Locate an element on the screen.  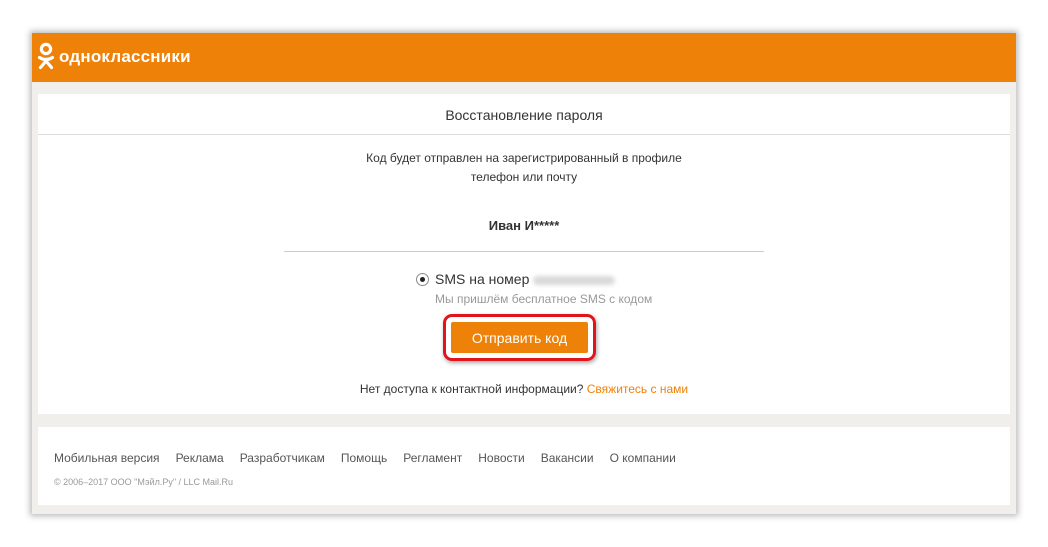
logo-text: одноклассники is located at coordinates (125, 56).